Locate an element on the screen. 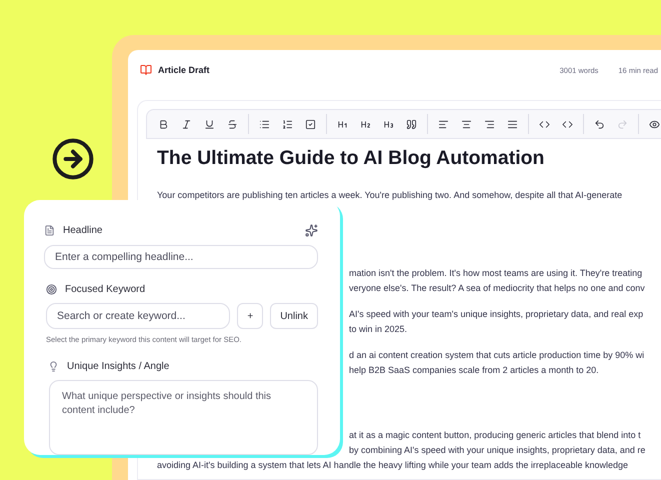  paragraph-line: by combining AI's speed with your unique insights, proprietary data, and re is located at coordinates (497, 450).